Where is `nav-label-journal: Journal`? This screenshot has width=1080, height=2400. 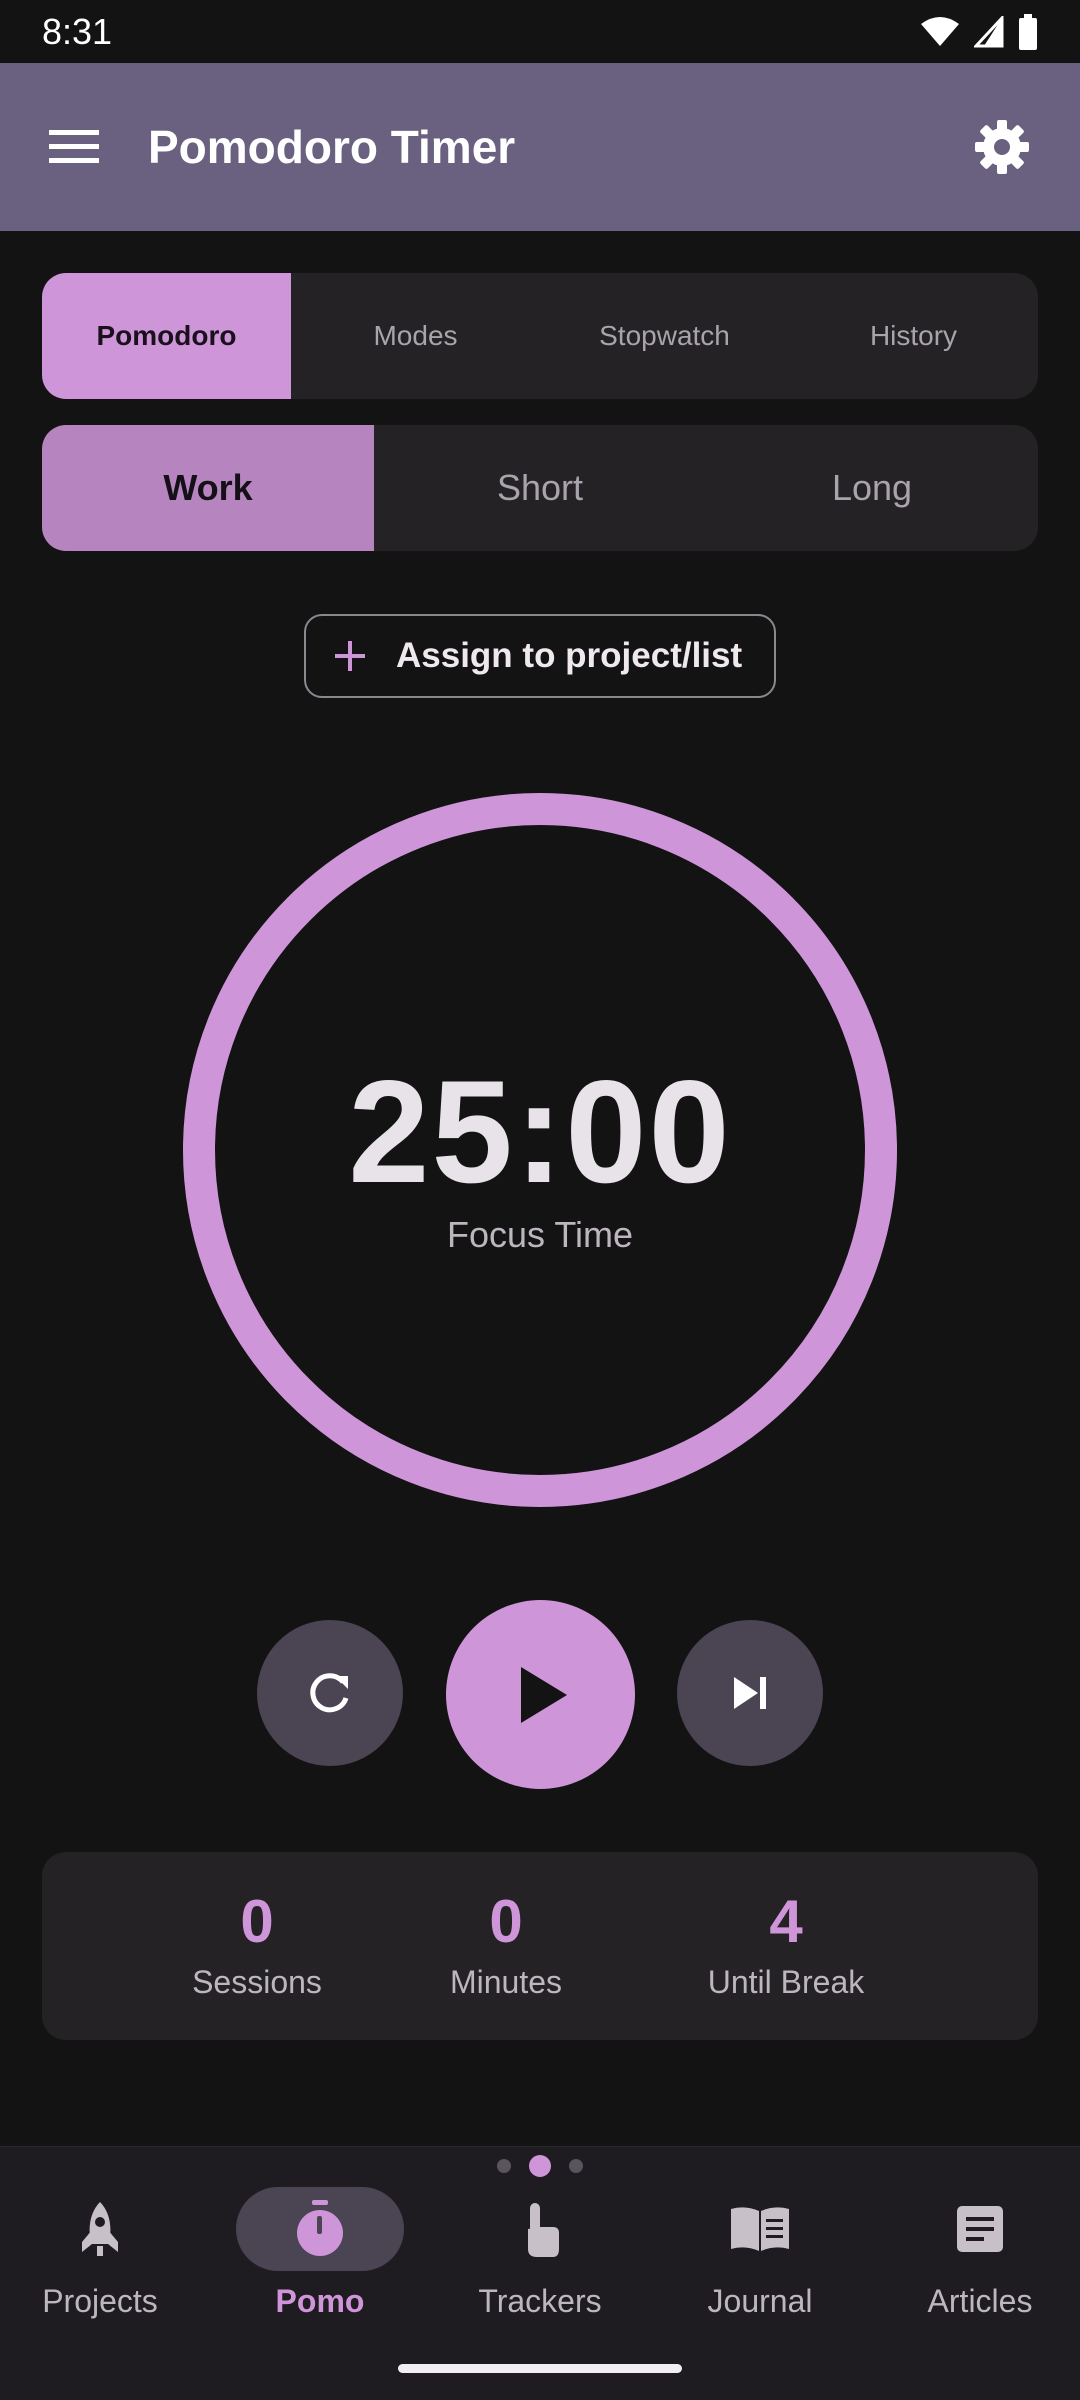 nav-label-journal: Journal is located at coordinates (760, 2301).